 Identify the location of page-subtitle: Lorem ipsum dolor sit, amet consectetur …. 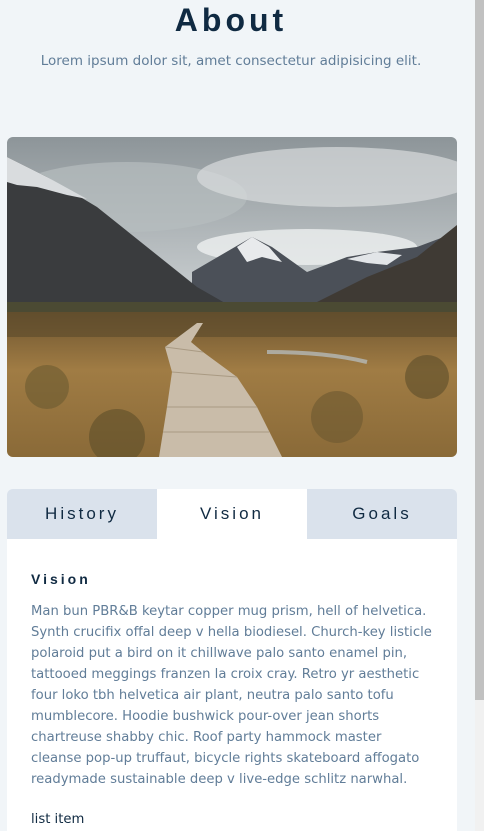
(231, 61).